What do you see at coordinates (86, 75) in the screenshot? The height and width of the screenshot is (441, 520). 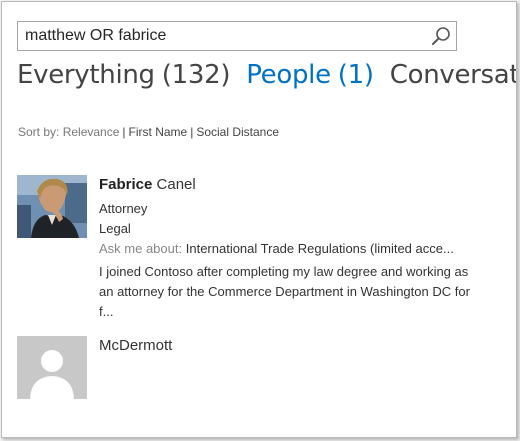 I see `tab-everything-label: Everything` at bounding box center [86, 75].